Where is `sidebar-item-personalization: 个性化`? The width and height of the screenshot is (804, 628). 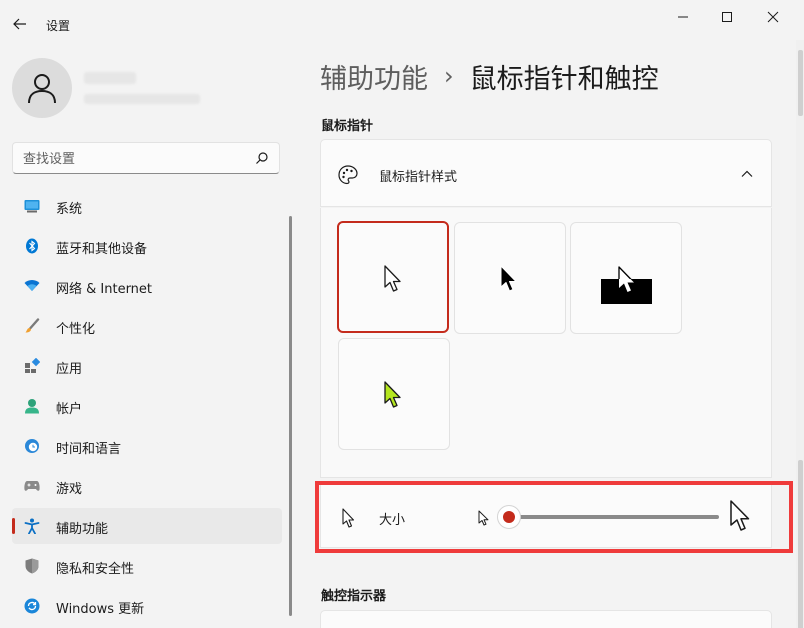
sidebar-item-personalization: 个性化 is located at coordinates (147, 326).